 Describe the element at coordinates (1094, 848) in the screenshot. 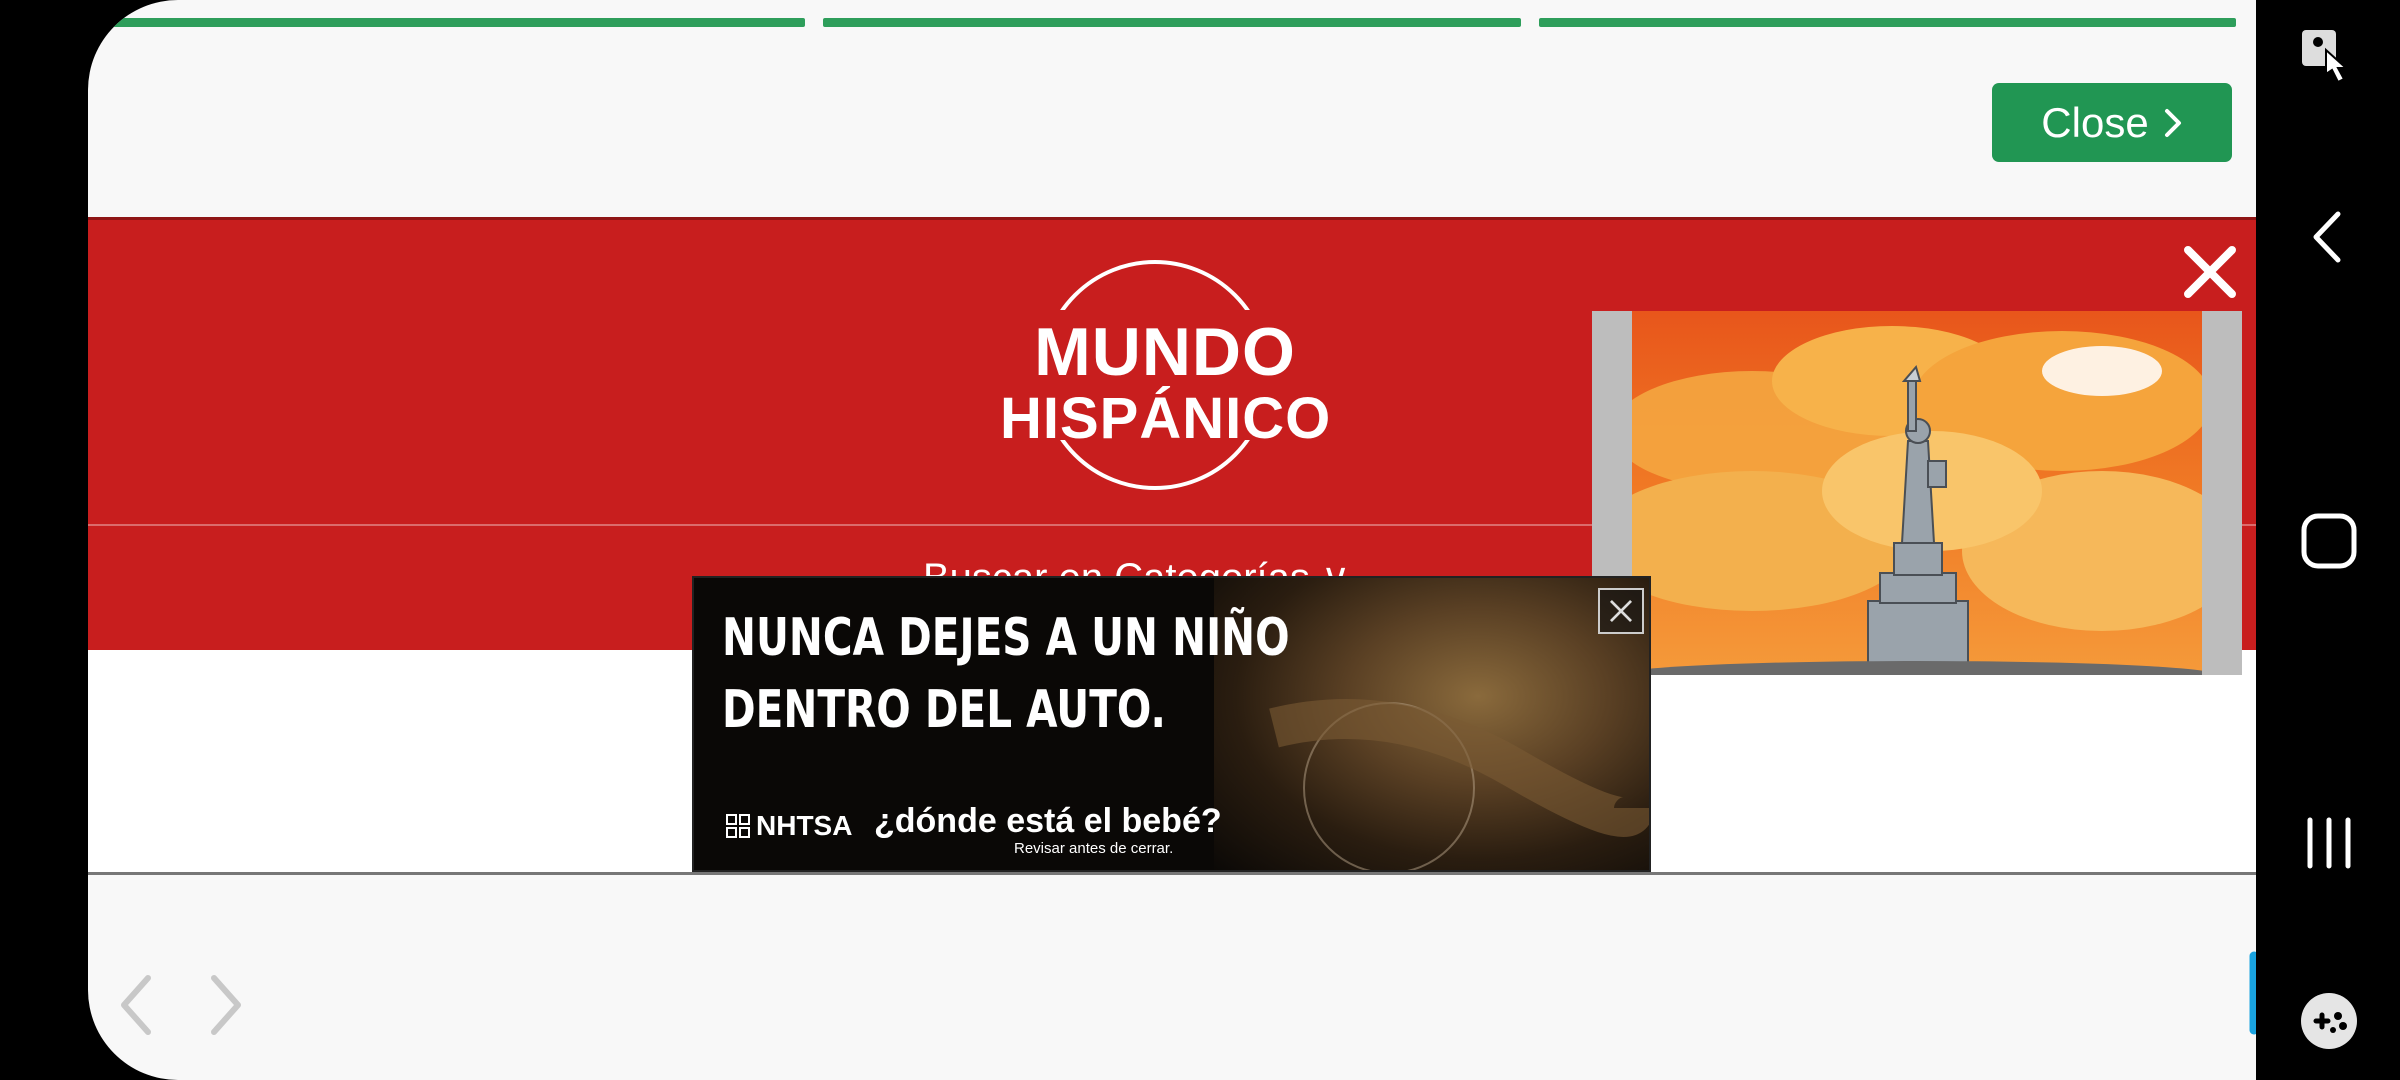

I see `banner-subtagline: Revisar antes de cerrar.` at that location.